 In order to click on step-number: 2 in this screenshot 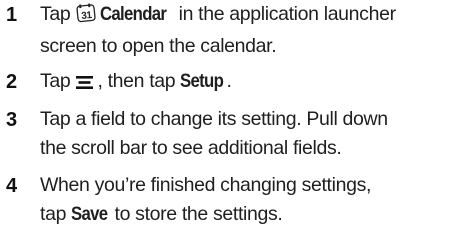, I will do `click(12, 82)`.